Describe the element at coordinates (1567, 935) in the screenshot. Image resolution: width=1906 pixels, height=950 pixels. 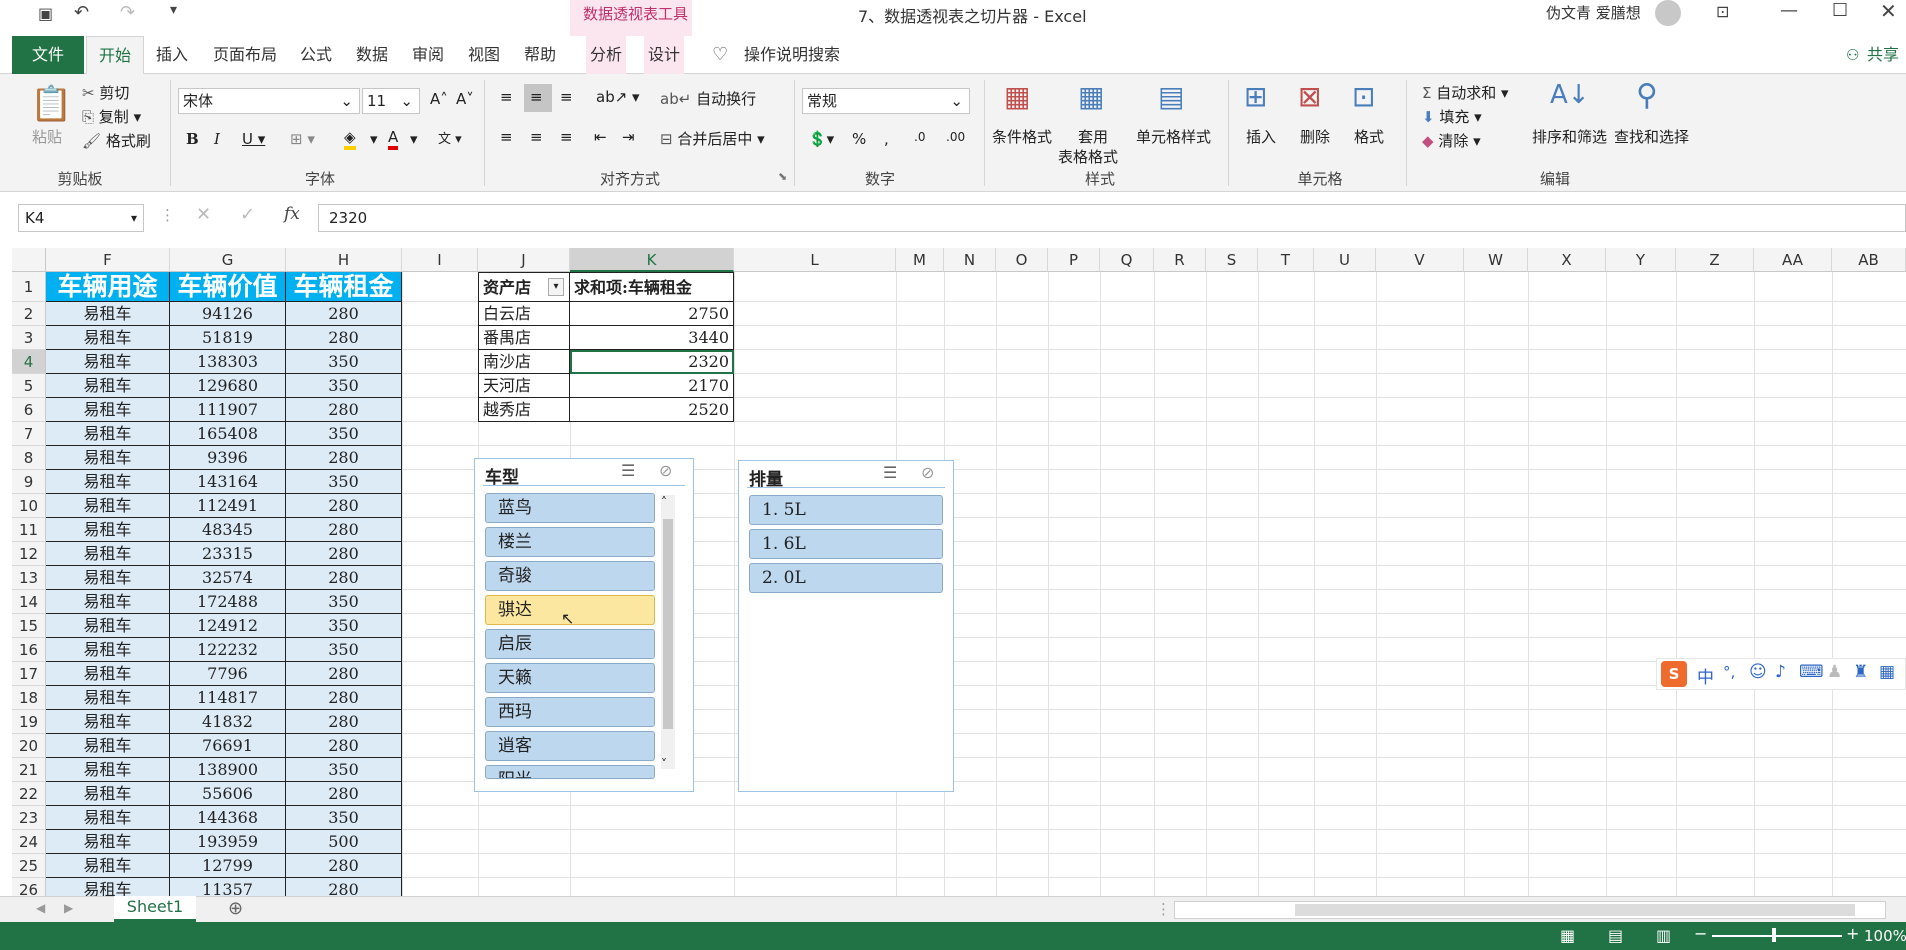
I see `normal-view-icon: ▦` at that location.